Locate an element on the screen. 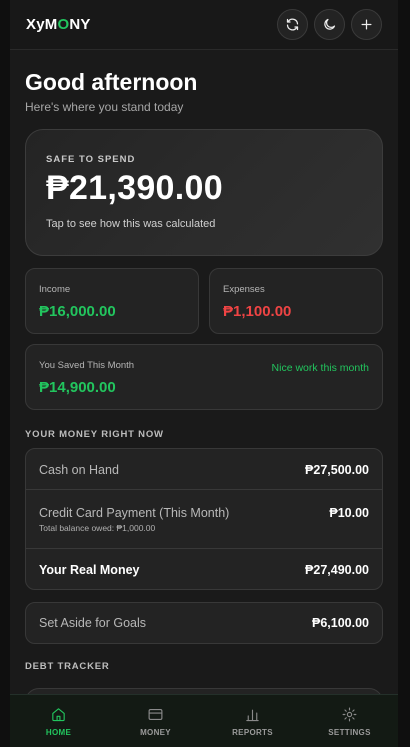 This screenshot has width=410, height=747. saved-note: Nice work this month is located at coordinates (320, 368).